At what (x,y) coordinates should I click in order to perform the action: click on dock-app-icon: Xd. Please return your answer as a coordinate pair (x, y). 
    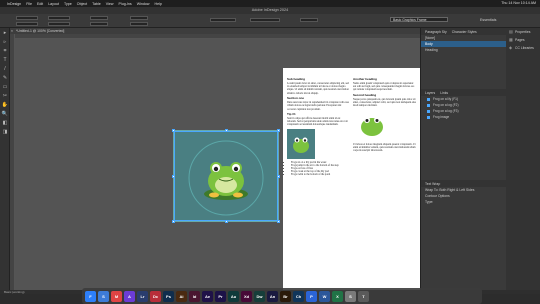
    Looking at the image, I should click on (246, 296).